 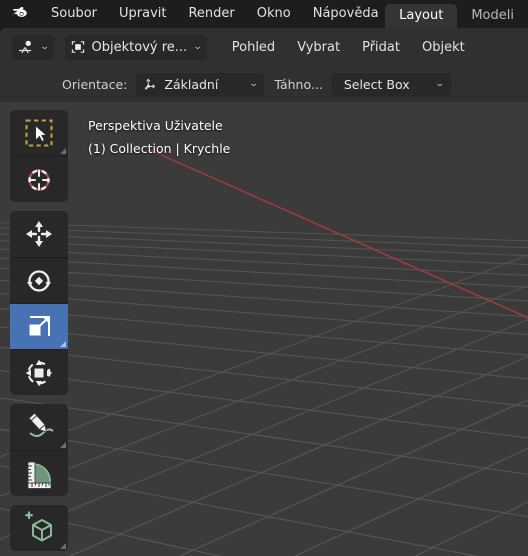 I want to click on tool-transform, so click(x=39, y=372).